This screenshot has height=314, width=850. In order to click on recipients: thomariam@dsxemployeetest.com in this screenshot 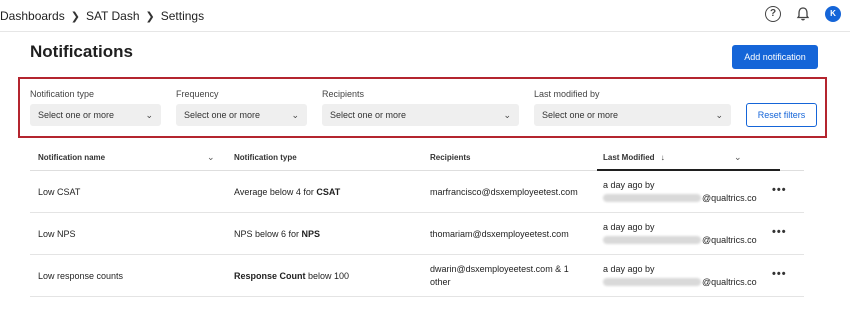, I will do `click(499, 234)`.